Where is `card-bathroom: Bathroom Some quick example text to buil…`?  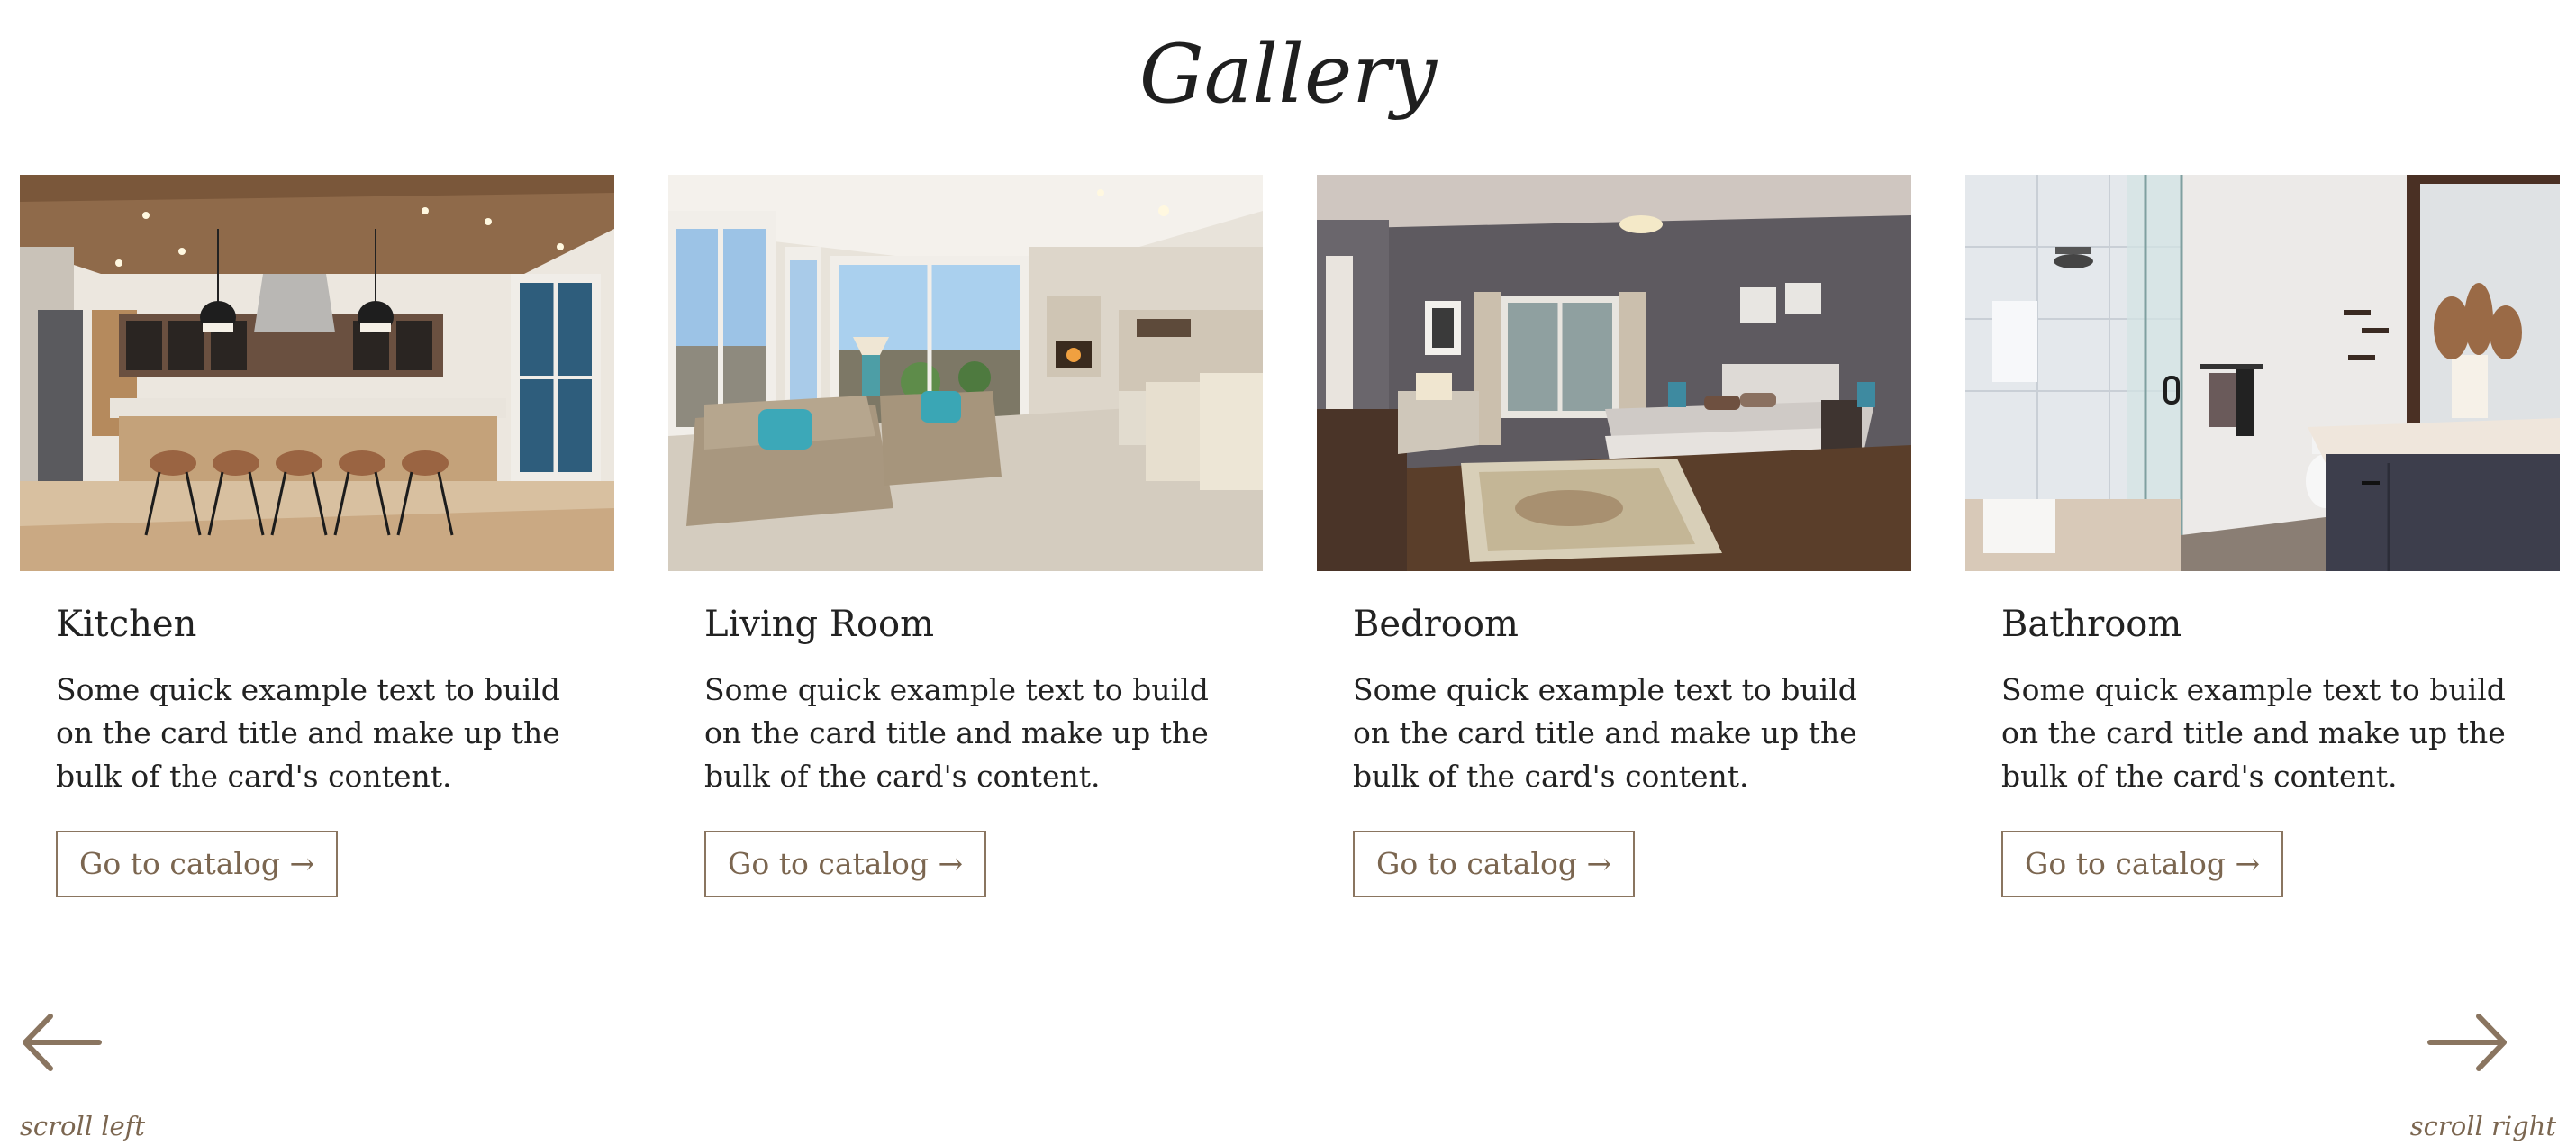
card-bathroom: Bathroom Some quick example text to buil… is located at coordinates (2262, 544).